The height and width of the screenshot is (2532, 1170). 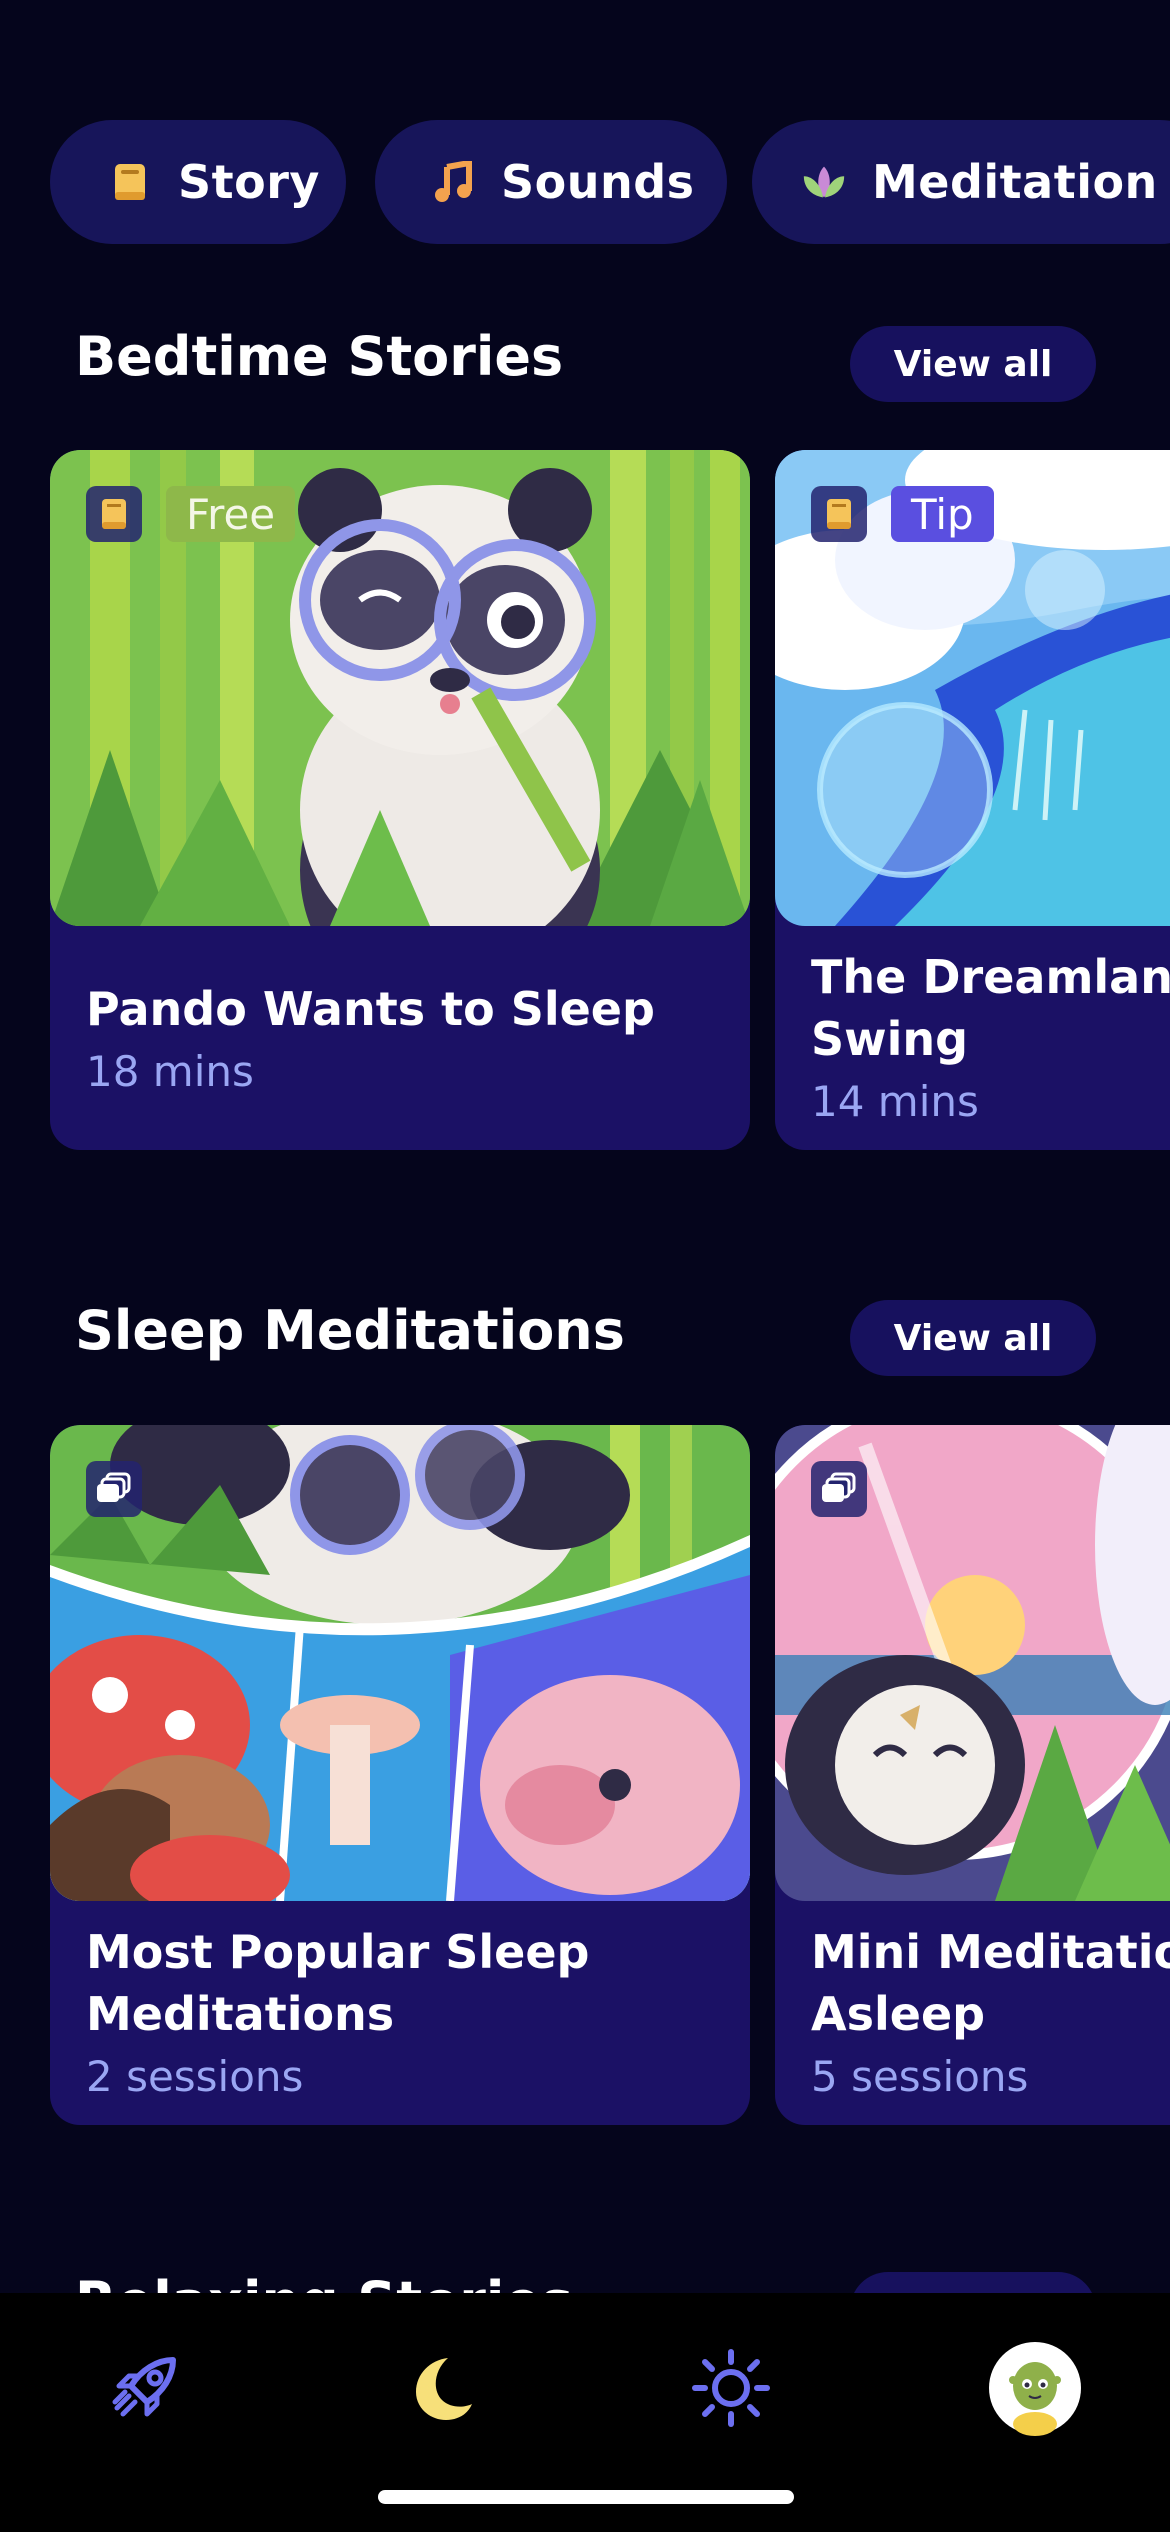 I want to click on tab-explore, so click(x=145, y=2388).